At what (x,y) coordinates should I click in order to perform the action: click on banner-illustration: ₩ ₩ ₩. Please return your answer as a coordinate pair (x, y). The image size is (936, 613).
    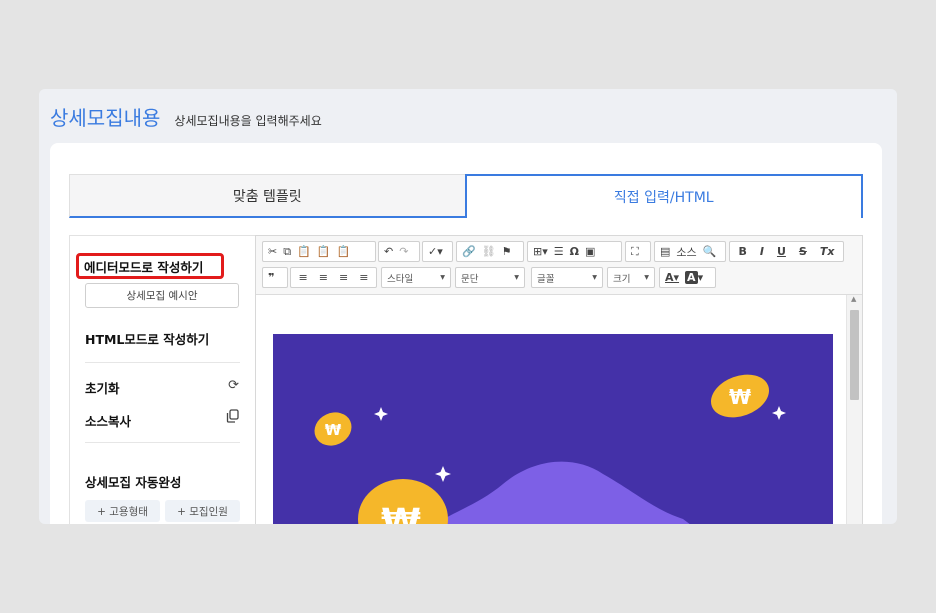
    Looking at the image, I should click on (550, 449).